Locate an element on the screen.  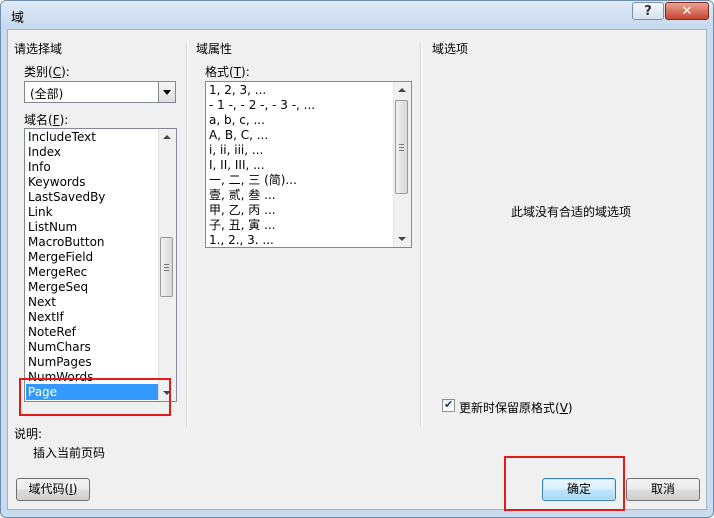
cancel-button: 取消 is located at coordinates (663, 489).